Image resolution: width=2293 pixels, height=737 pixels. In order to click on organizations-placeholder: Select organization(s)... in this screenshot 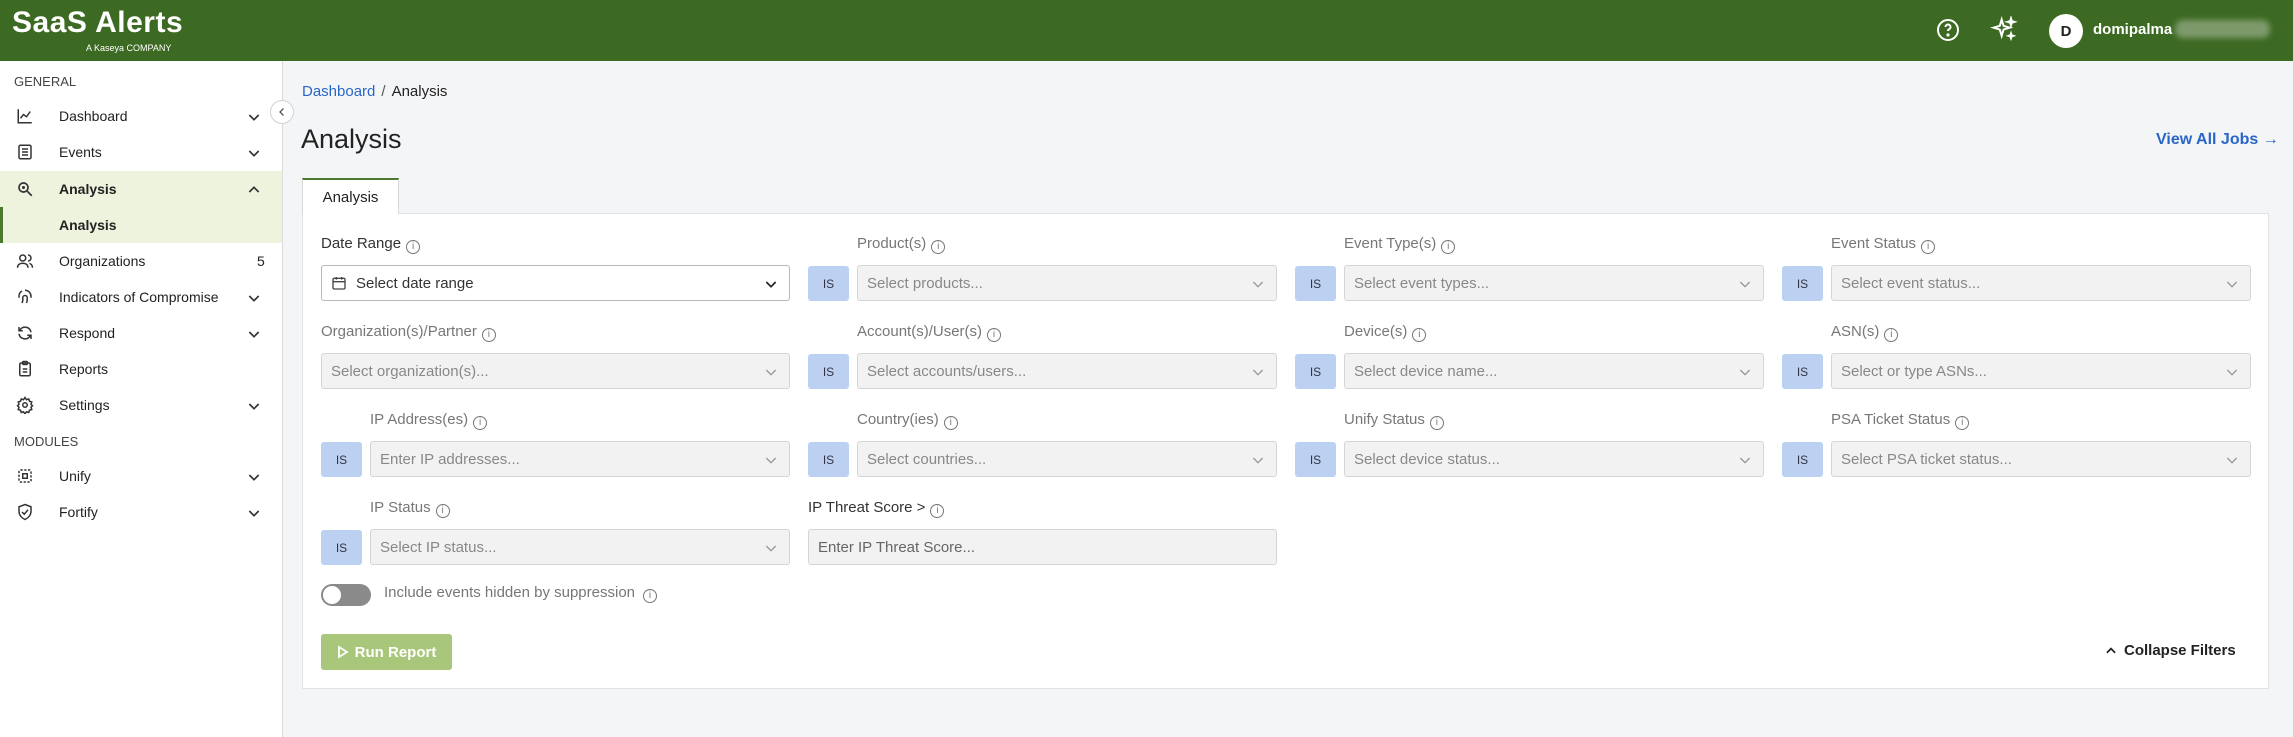, I will do `click(410, 371)`.